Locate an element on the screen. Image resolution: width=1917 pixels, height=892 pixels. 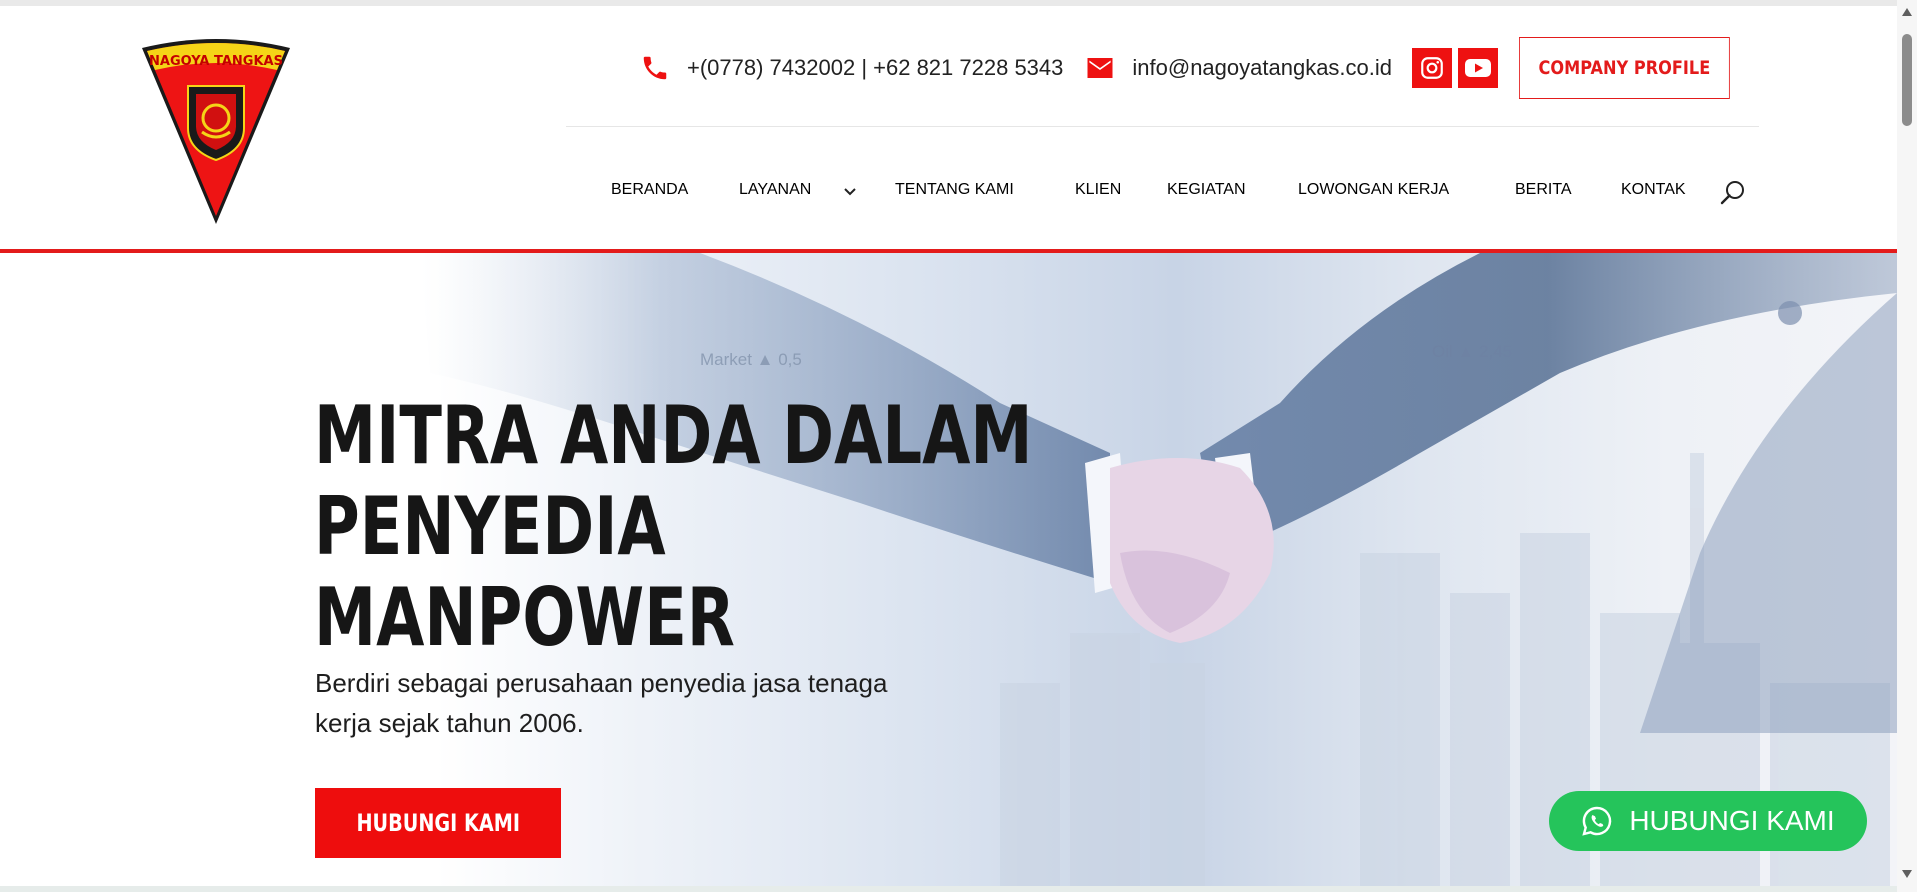
phone-contact: +(0778) 7432002 | +62 821 7228 5343 is located at coordinates (851, 68).